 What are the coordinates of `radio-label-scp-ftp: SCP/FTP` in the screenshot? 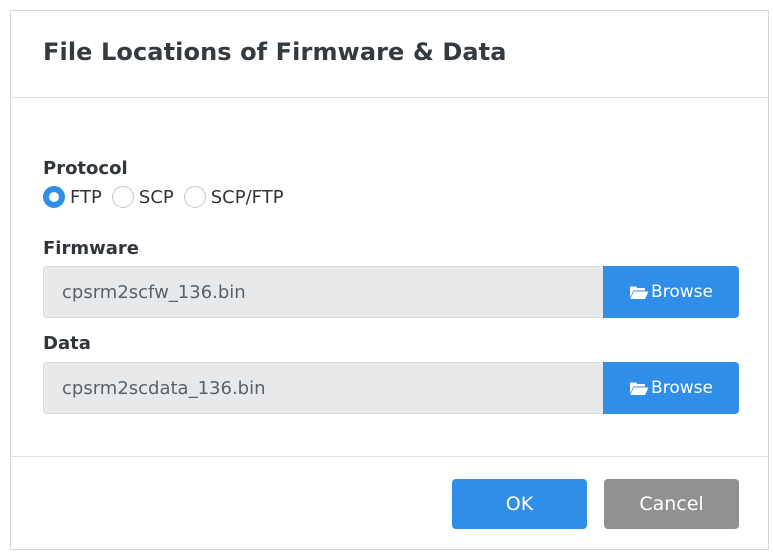 It's located at (247, 197).